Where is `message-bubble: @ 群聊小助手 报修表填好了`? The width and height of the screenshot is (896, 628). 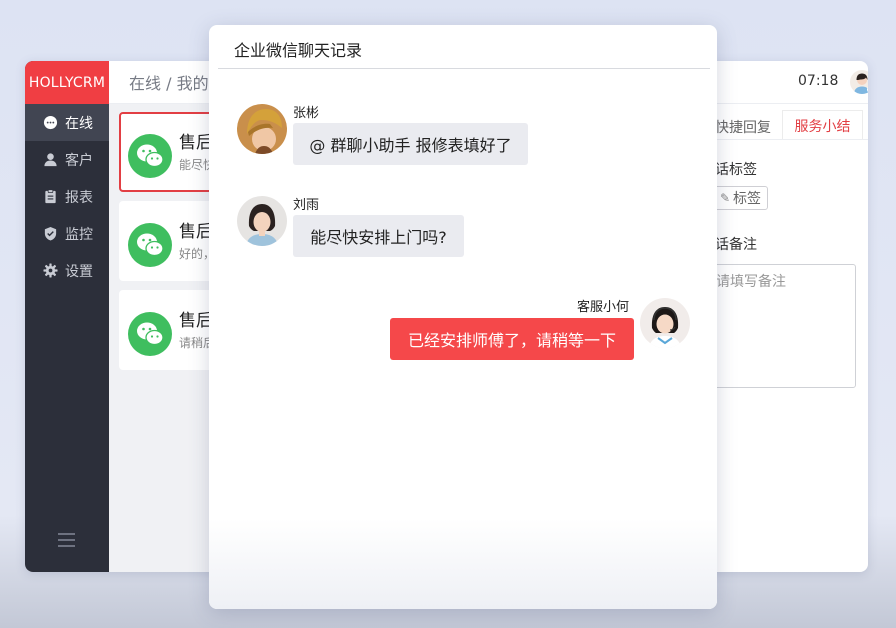
message-bubble: @ 群聊小助手 报修表填好了 is located at coordinates (410, 144).